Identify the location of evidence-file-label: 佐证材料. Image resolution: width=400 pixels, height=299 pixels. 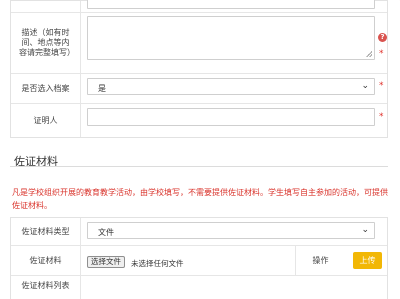
(46, 260).